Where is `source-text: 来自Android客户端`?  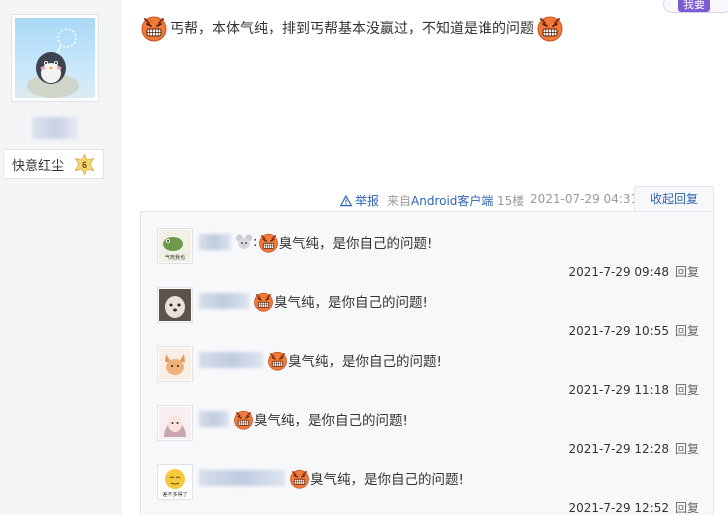 source-text: 来自Android客户端 is located at coordinates (440, 200).